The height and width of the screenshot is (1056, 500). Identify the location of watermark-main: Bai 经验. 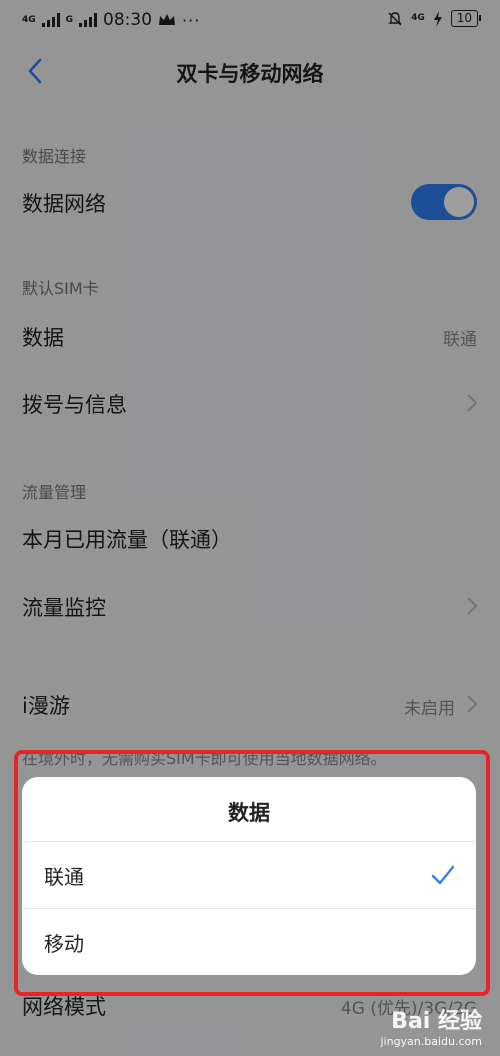
(436, 1021).